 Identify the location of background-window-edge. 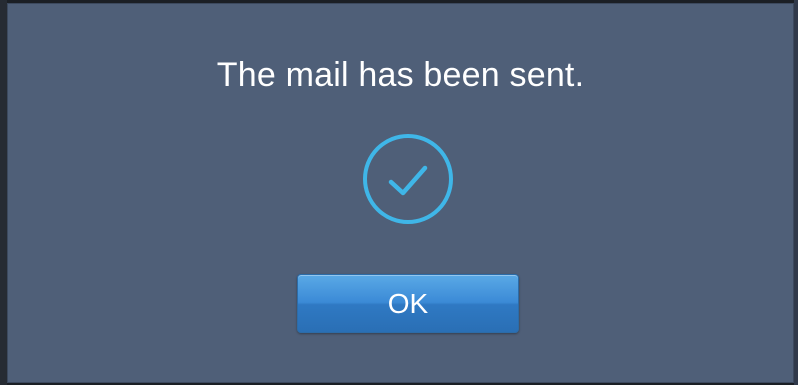
(3, 192).